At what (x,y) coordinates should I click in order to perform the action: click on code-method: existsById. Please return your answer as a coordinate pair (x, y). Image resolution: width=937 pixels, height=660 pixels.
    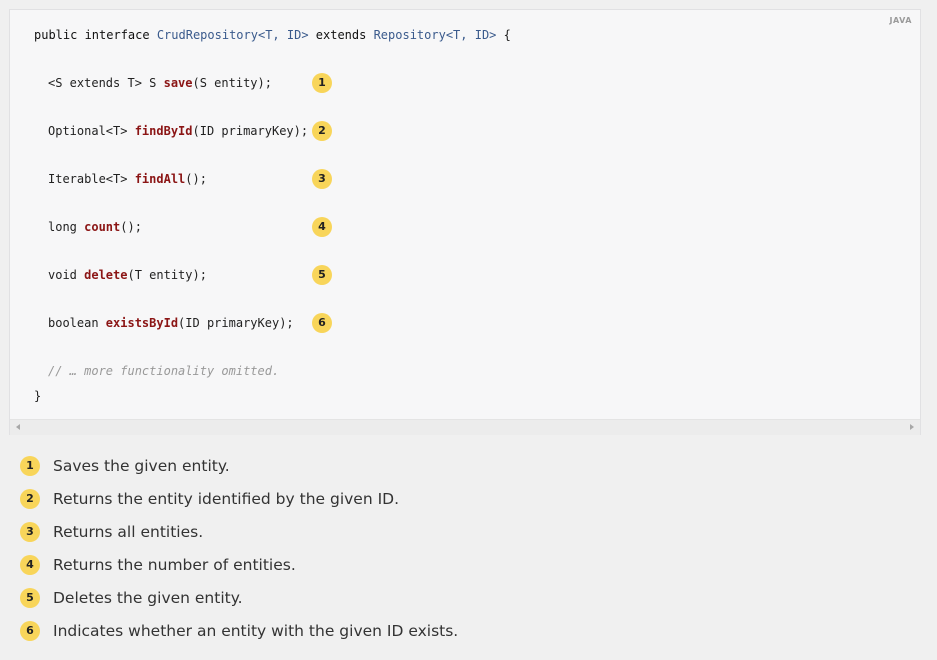
    Looking at the image, I should click on (142, 323).